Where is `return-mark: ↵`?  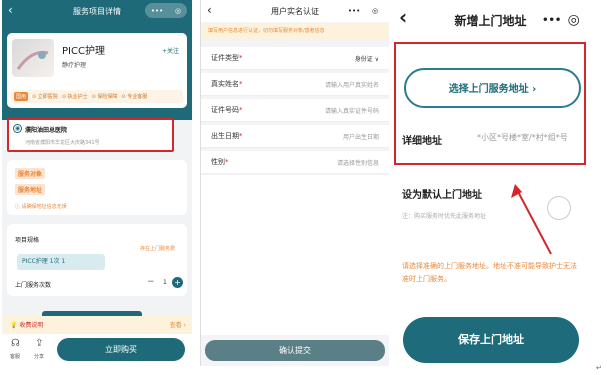
return-mark: ↵ is located at coordinates (599, 368).